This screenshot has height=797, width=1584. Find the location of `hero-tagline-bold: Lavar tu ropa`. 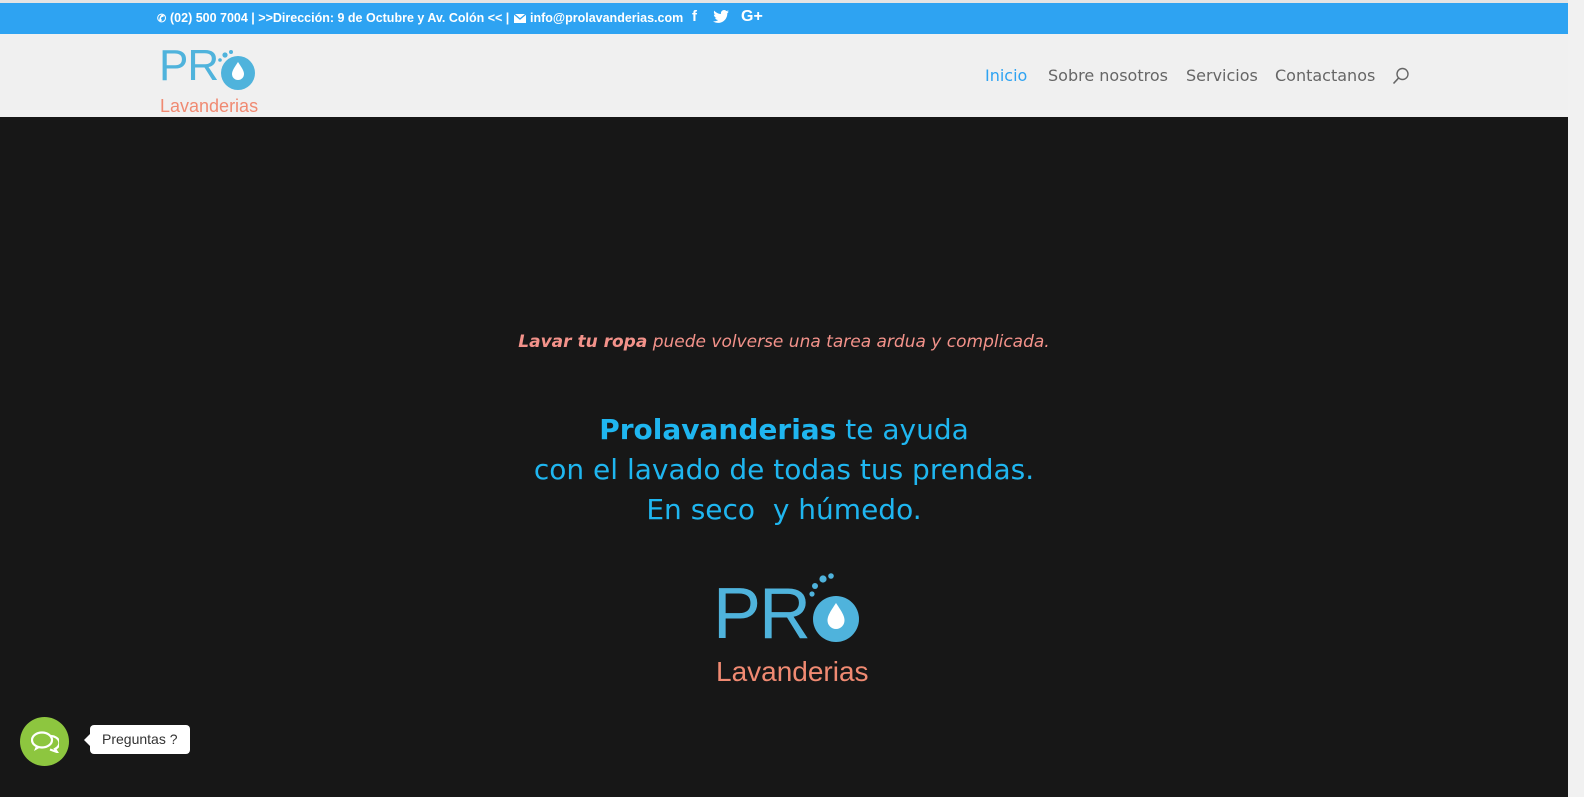

hero-tagline-bold: Lavar tu ropa is located at coordinates (583, 342).